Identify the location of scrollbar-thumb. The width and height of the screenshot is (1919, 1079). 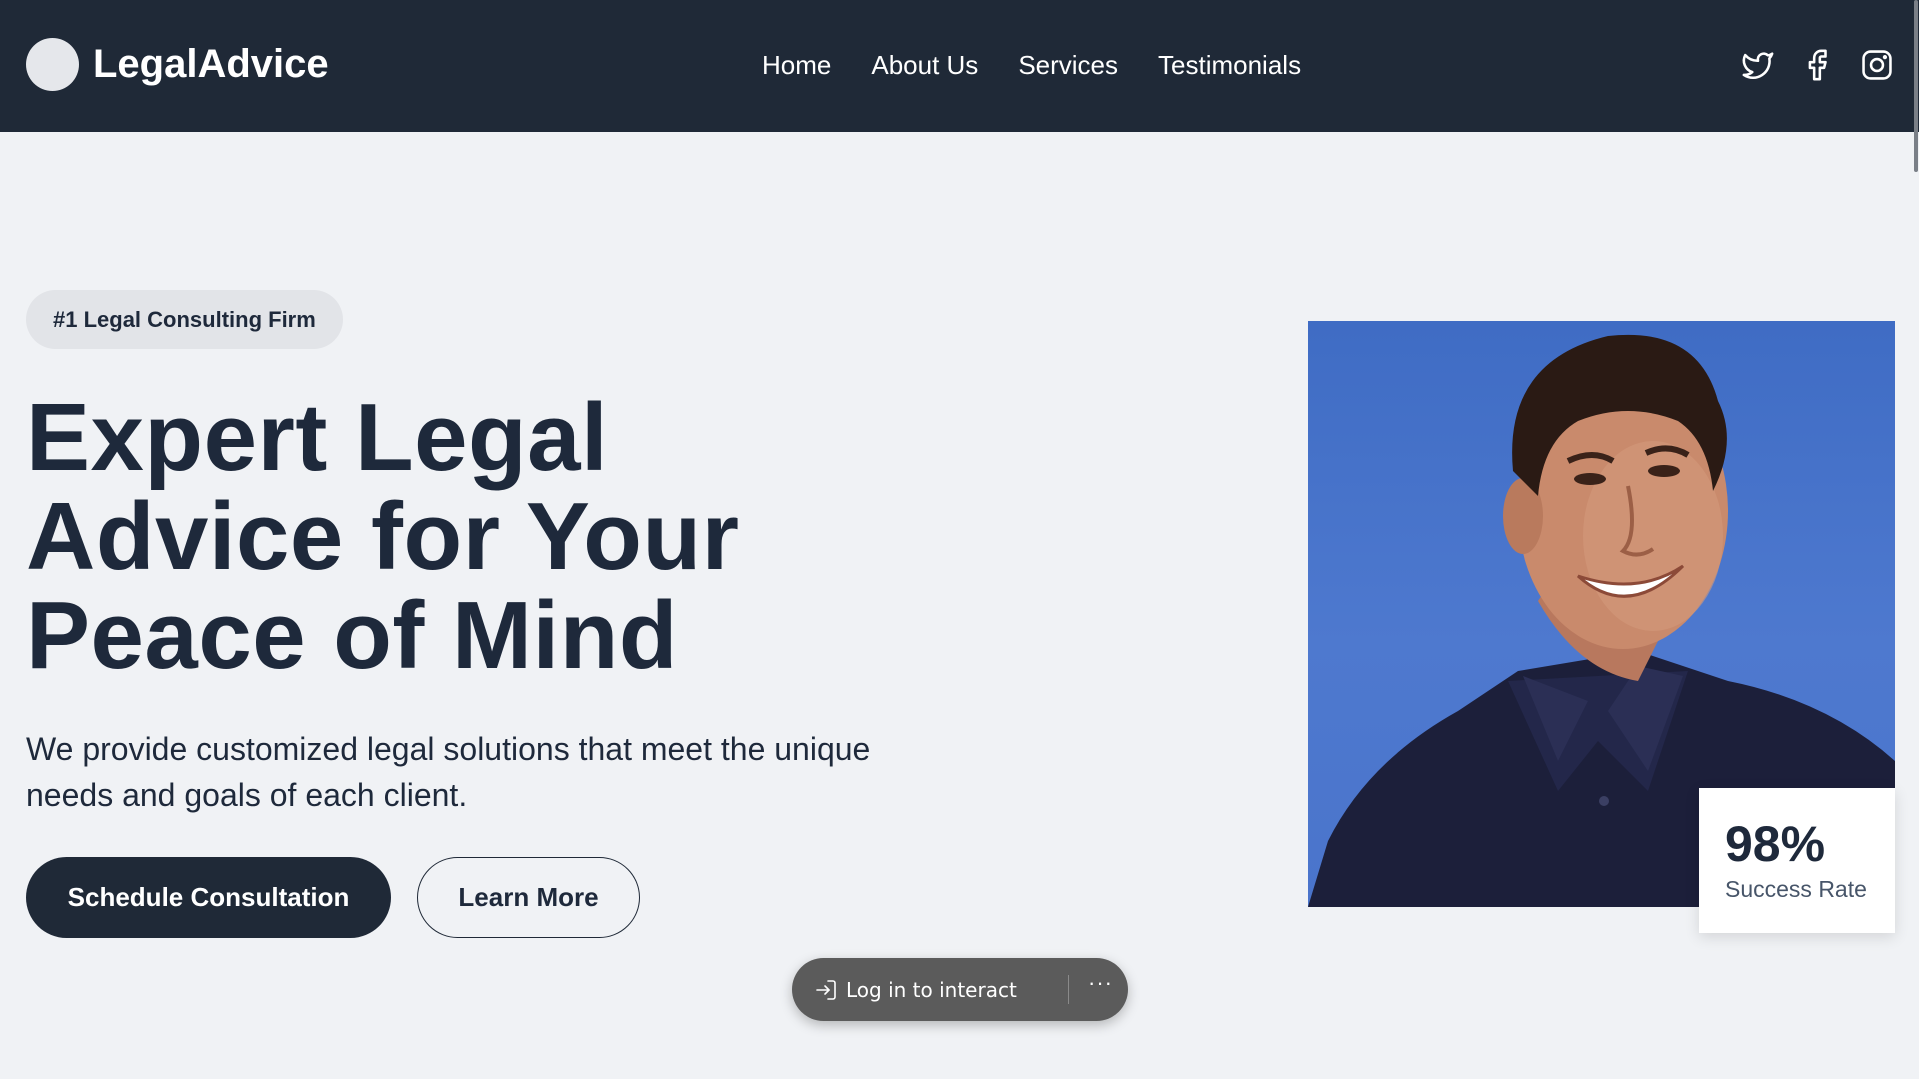
(1916, 86).